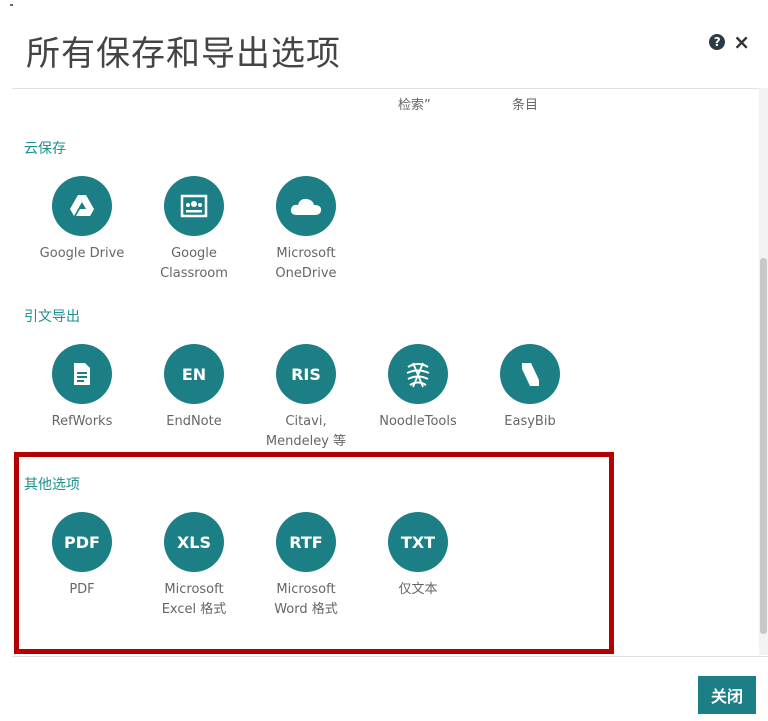  I want to click on endnote-icon: EN, so click(194, 374).